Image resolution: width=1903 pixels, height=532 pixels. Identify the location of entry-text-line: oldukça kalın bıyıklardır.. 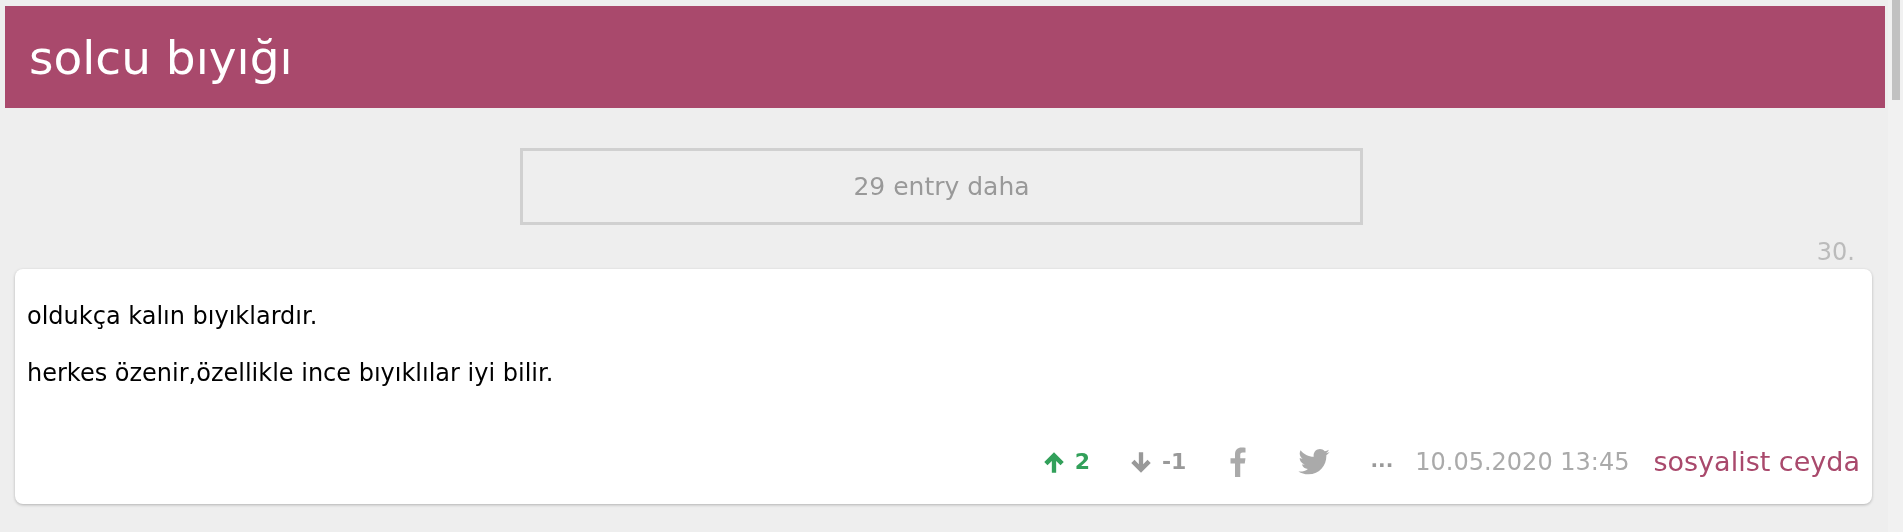
(173, 316).